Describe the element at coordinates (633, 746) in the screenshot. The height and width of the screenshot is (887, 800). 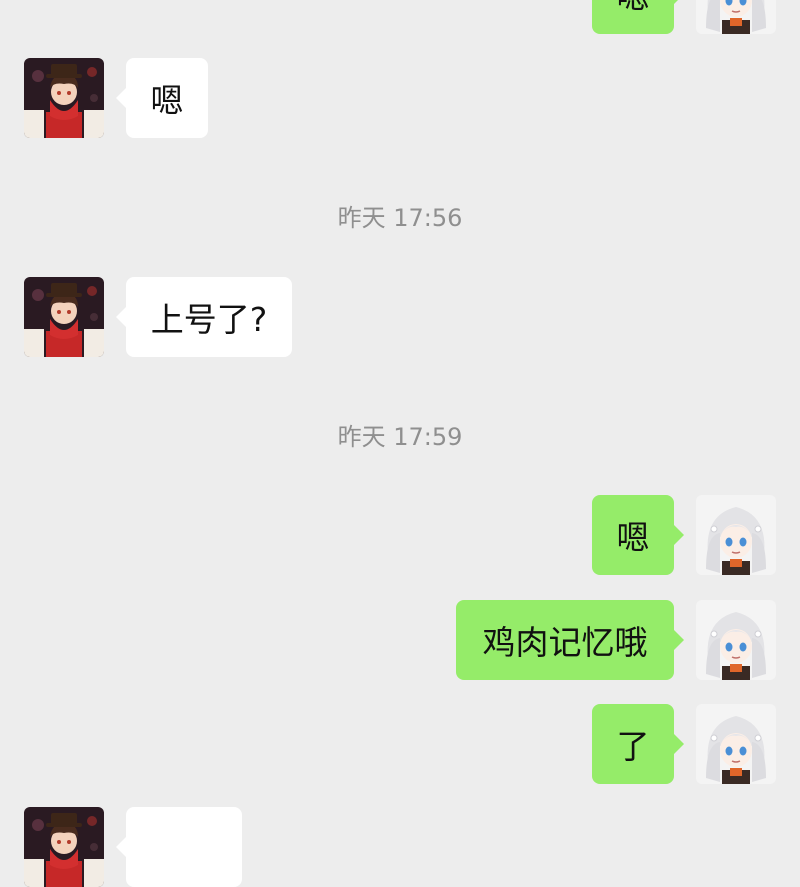
I see `message-text: 了` at that location.